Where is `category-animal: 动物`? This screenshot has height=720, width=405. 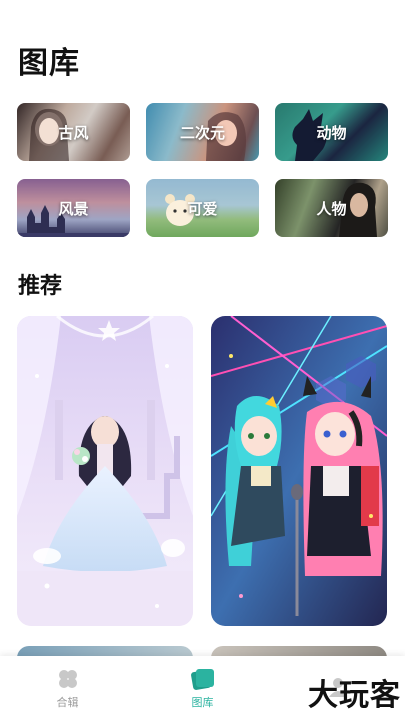 category-animal: 动物 is located at coordinates (331, 132).